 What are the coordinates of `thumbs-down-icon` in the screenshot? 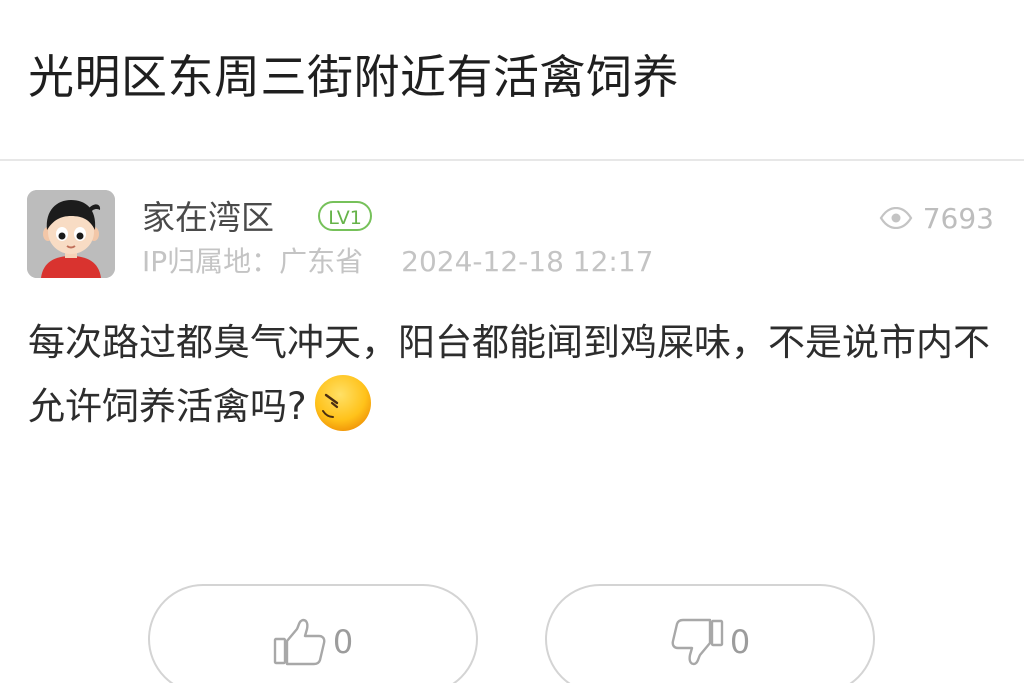 It's located at (697, 642).